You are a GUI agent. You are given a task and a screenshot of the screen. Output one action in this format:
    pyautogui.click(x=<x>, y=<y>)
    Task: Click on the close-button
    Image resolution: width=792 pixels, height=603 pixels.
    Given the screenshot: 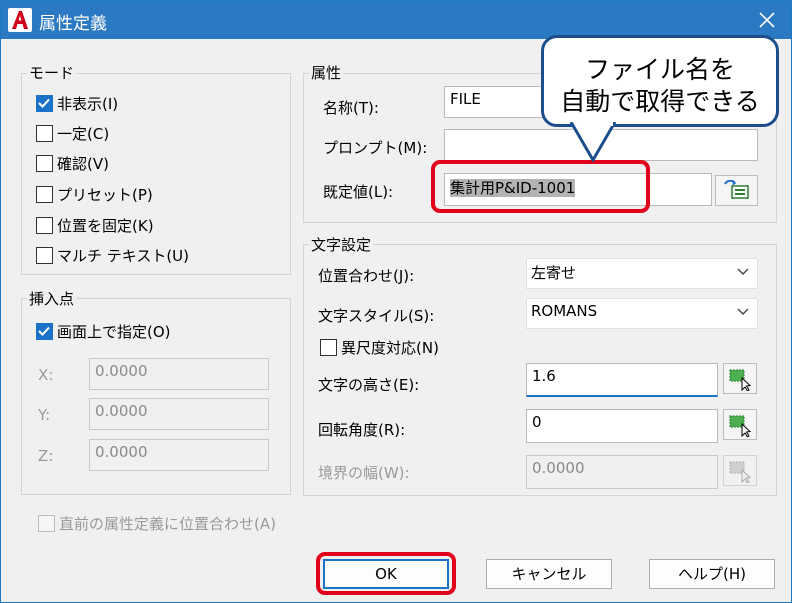 What is the action you would take?
    pyautogui.click(x=767, y=20)
    